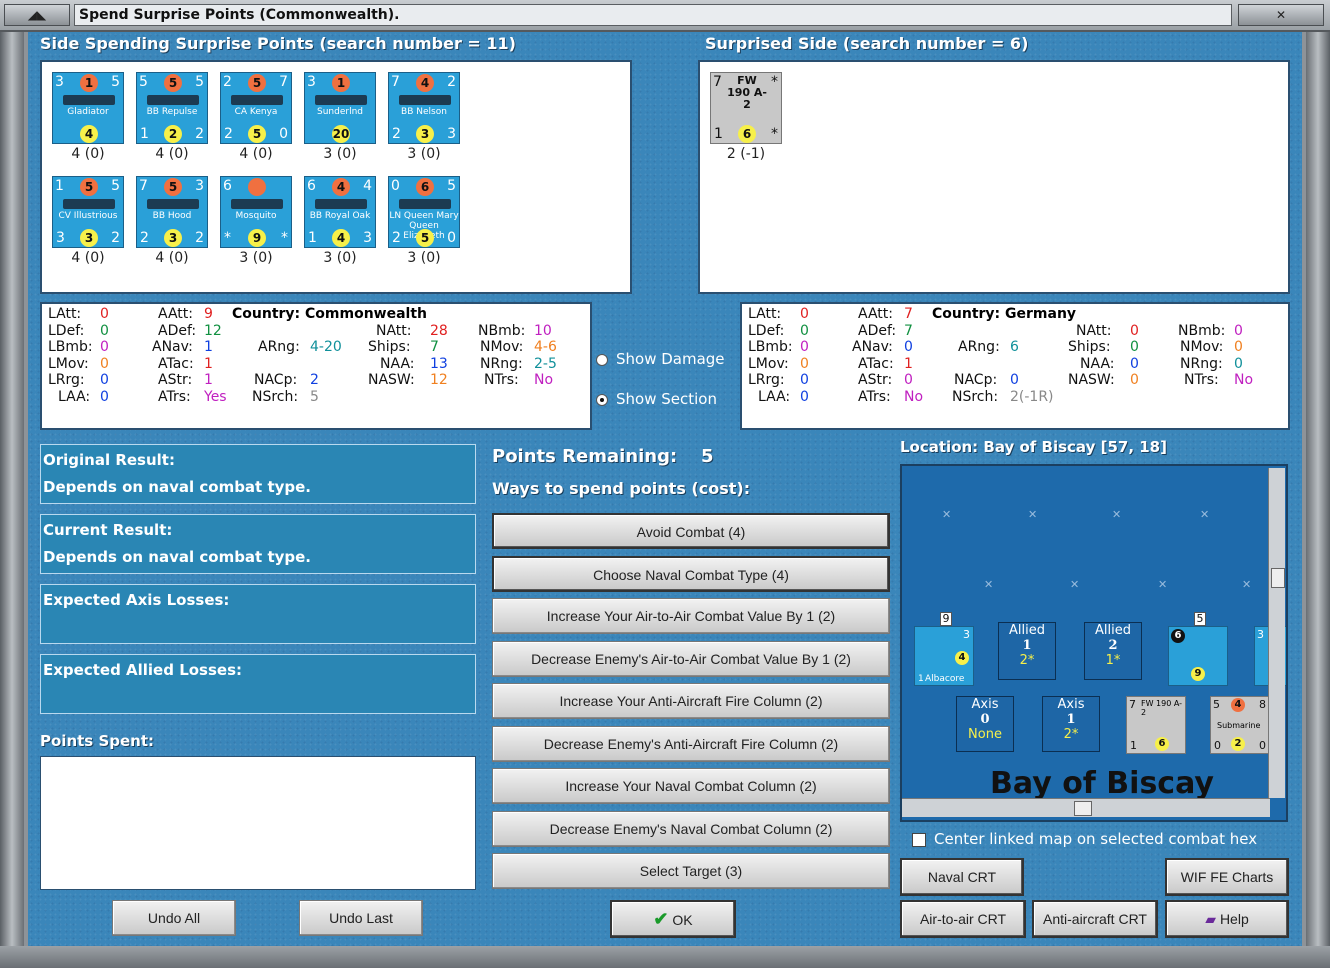  Describe the element at coordinates (451, 82) in the screenshot. I see `unit-top-right-value: 2` at that location.